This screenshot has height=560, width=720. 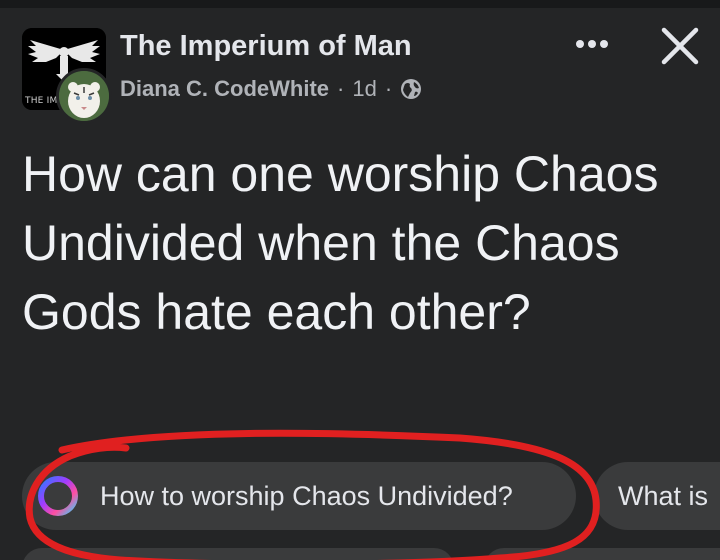 What do you see at coordinates (663, 495) in the screenshot?
I see `suggestion-label: What is` at bounding box center [663, 495].